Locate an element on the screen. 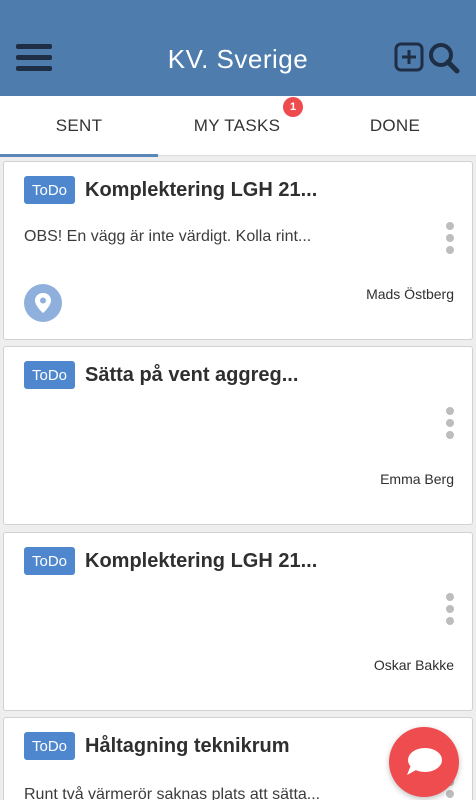 This screenshot has height=800, width=476. location-pin-icon is located at coordinates (43, 303).